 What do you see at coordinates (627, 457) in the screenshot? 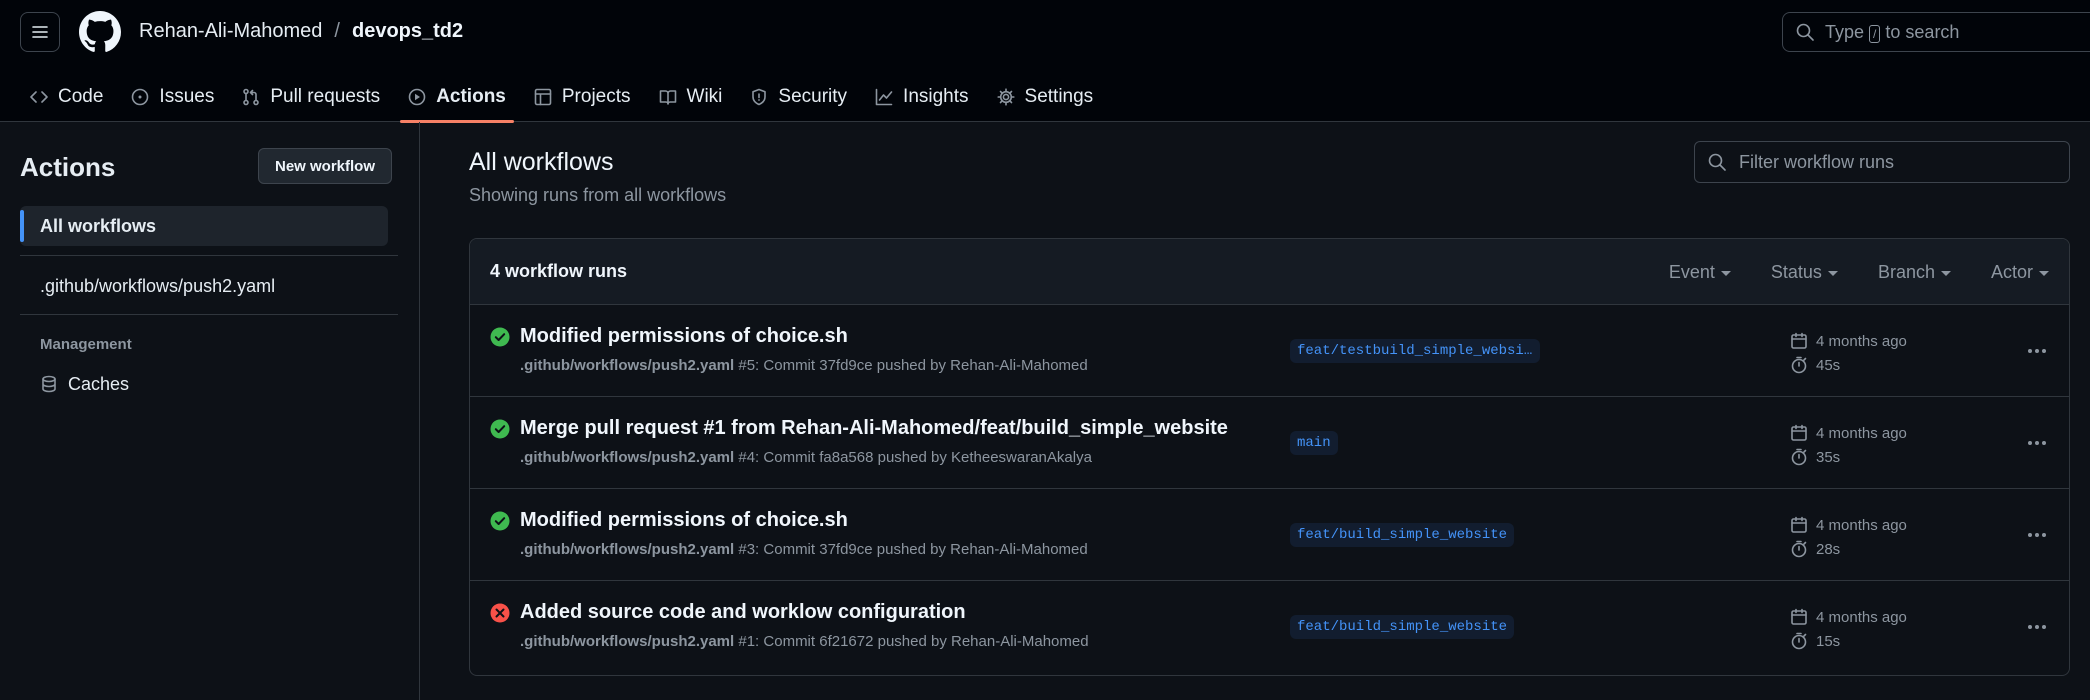
I see `run-workflow-name: .github/workflows/push2.yaml` at bounding box center [627, 457].